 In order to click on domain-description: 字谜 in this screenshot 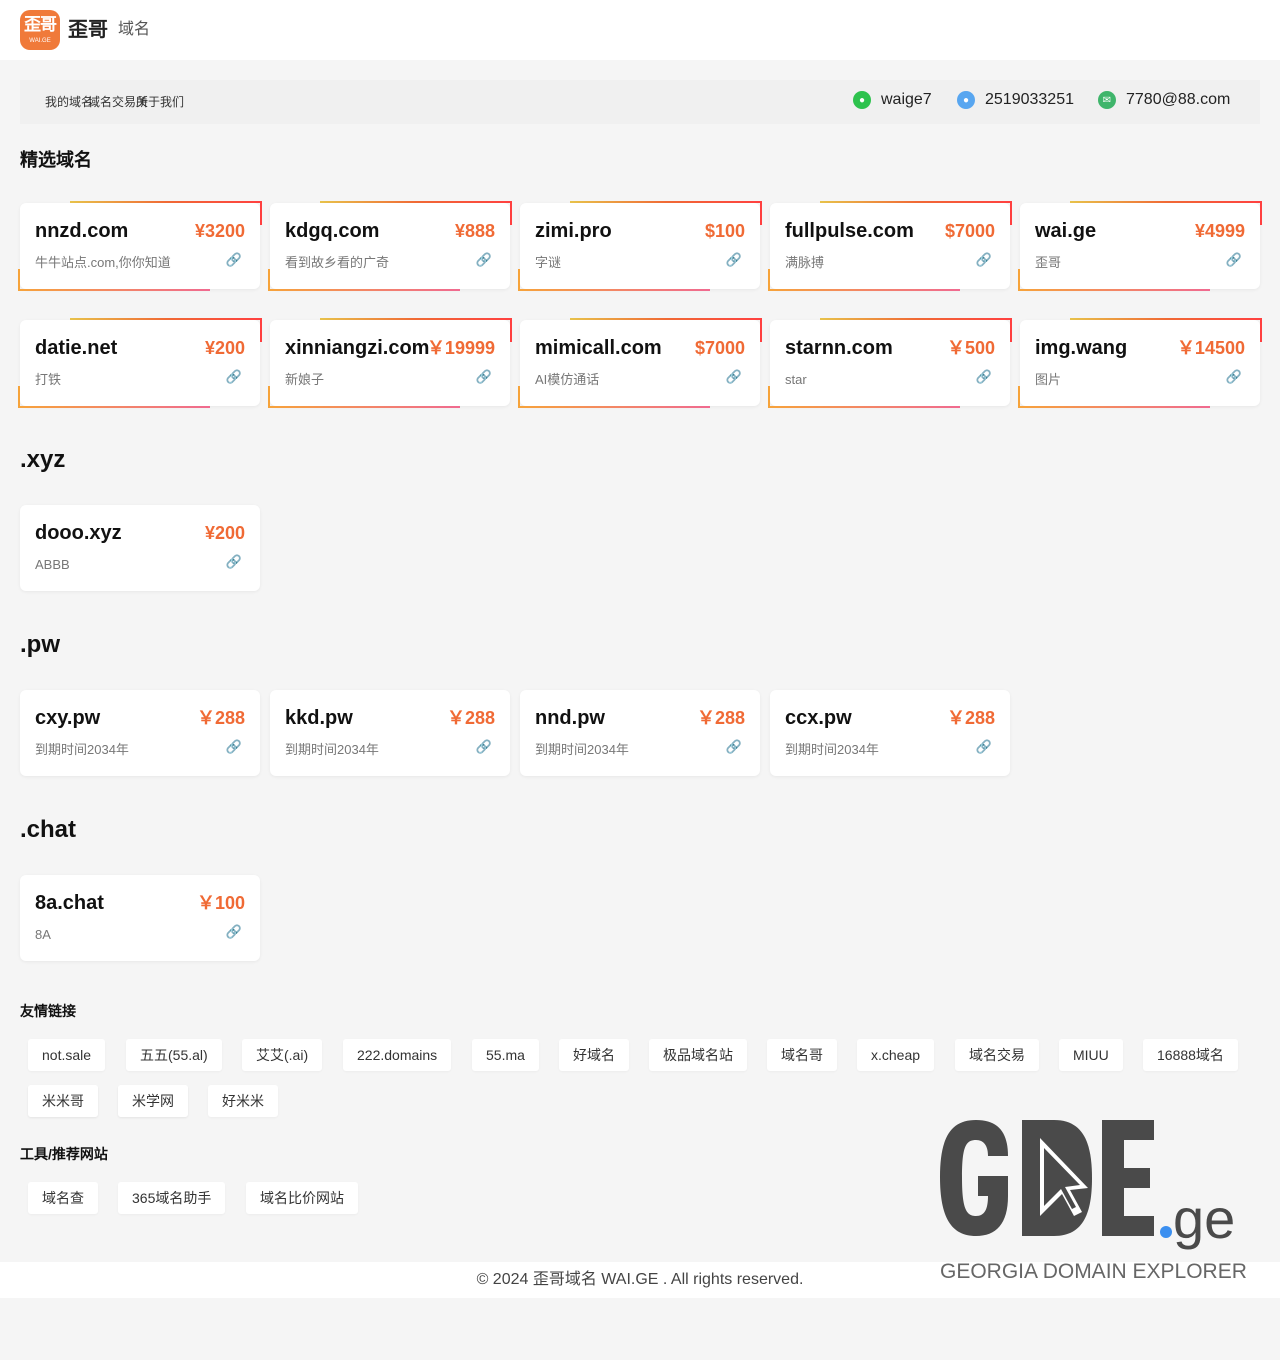, I will do `click(548, 262)`.